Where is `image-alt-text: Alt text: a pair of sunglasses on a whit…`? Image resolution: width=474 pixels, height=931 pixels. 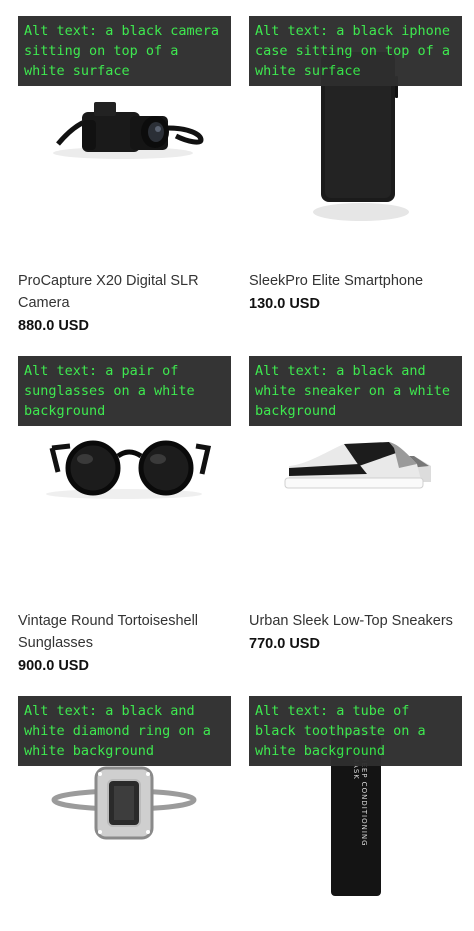
image-alt-text: Alt text: a pair of sunglasses on a whit… is located at coordinates (124, 391).